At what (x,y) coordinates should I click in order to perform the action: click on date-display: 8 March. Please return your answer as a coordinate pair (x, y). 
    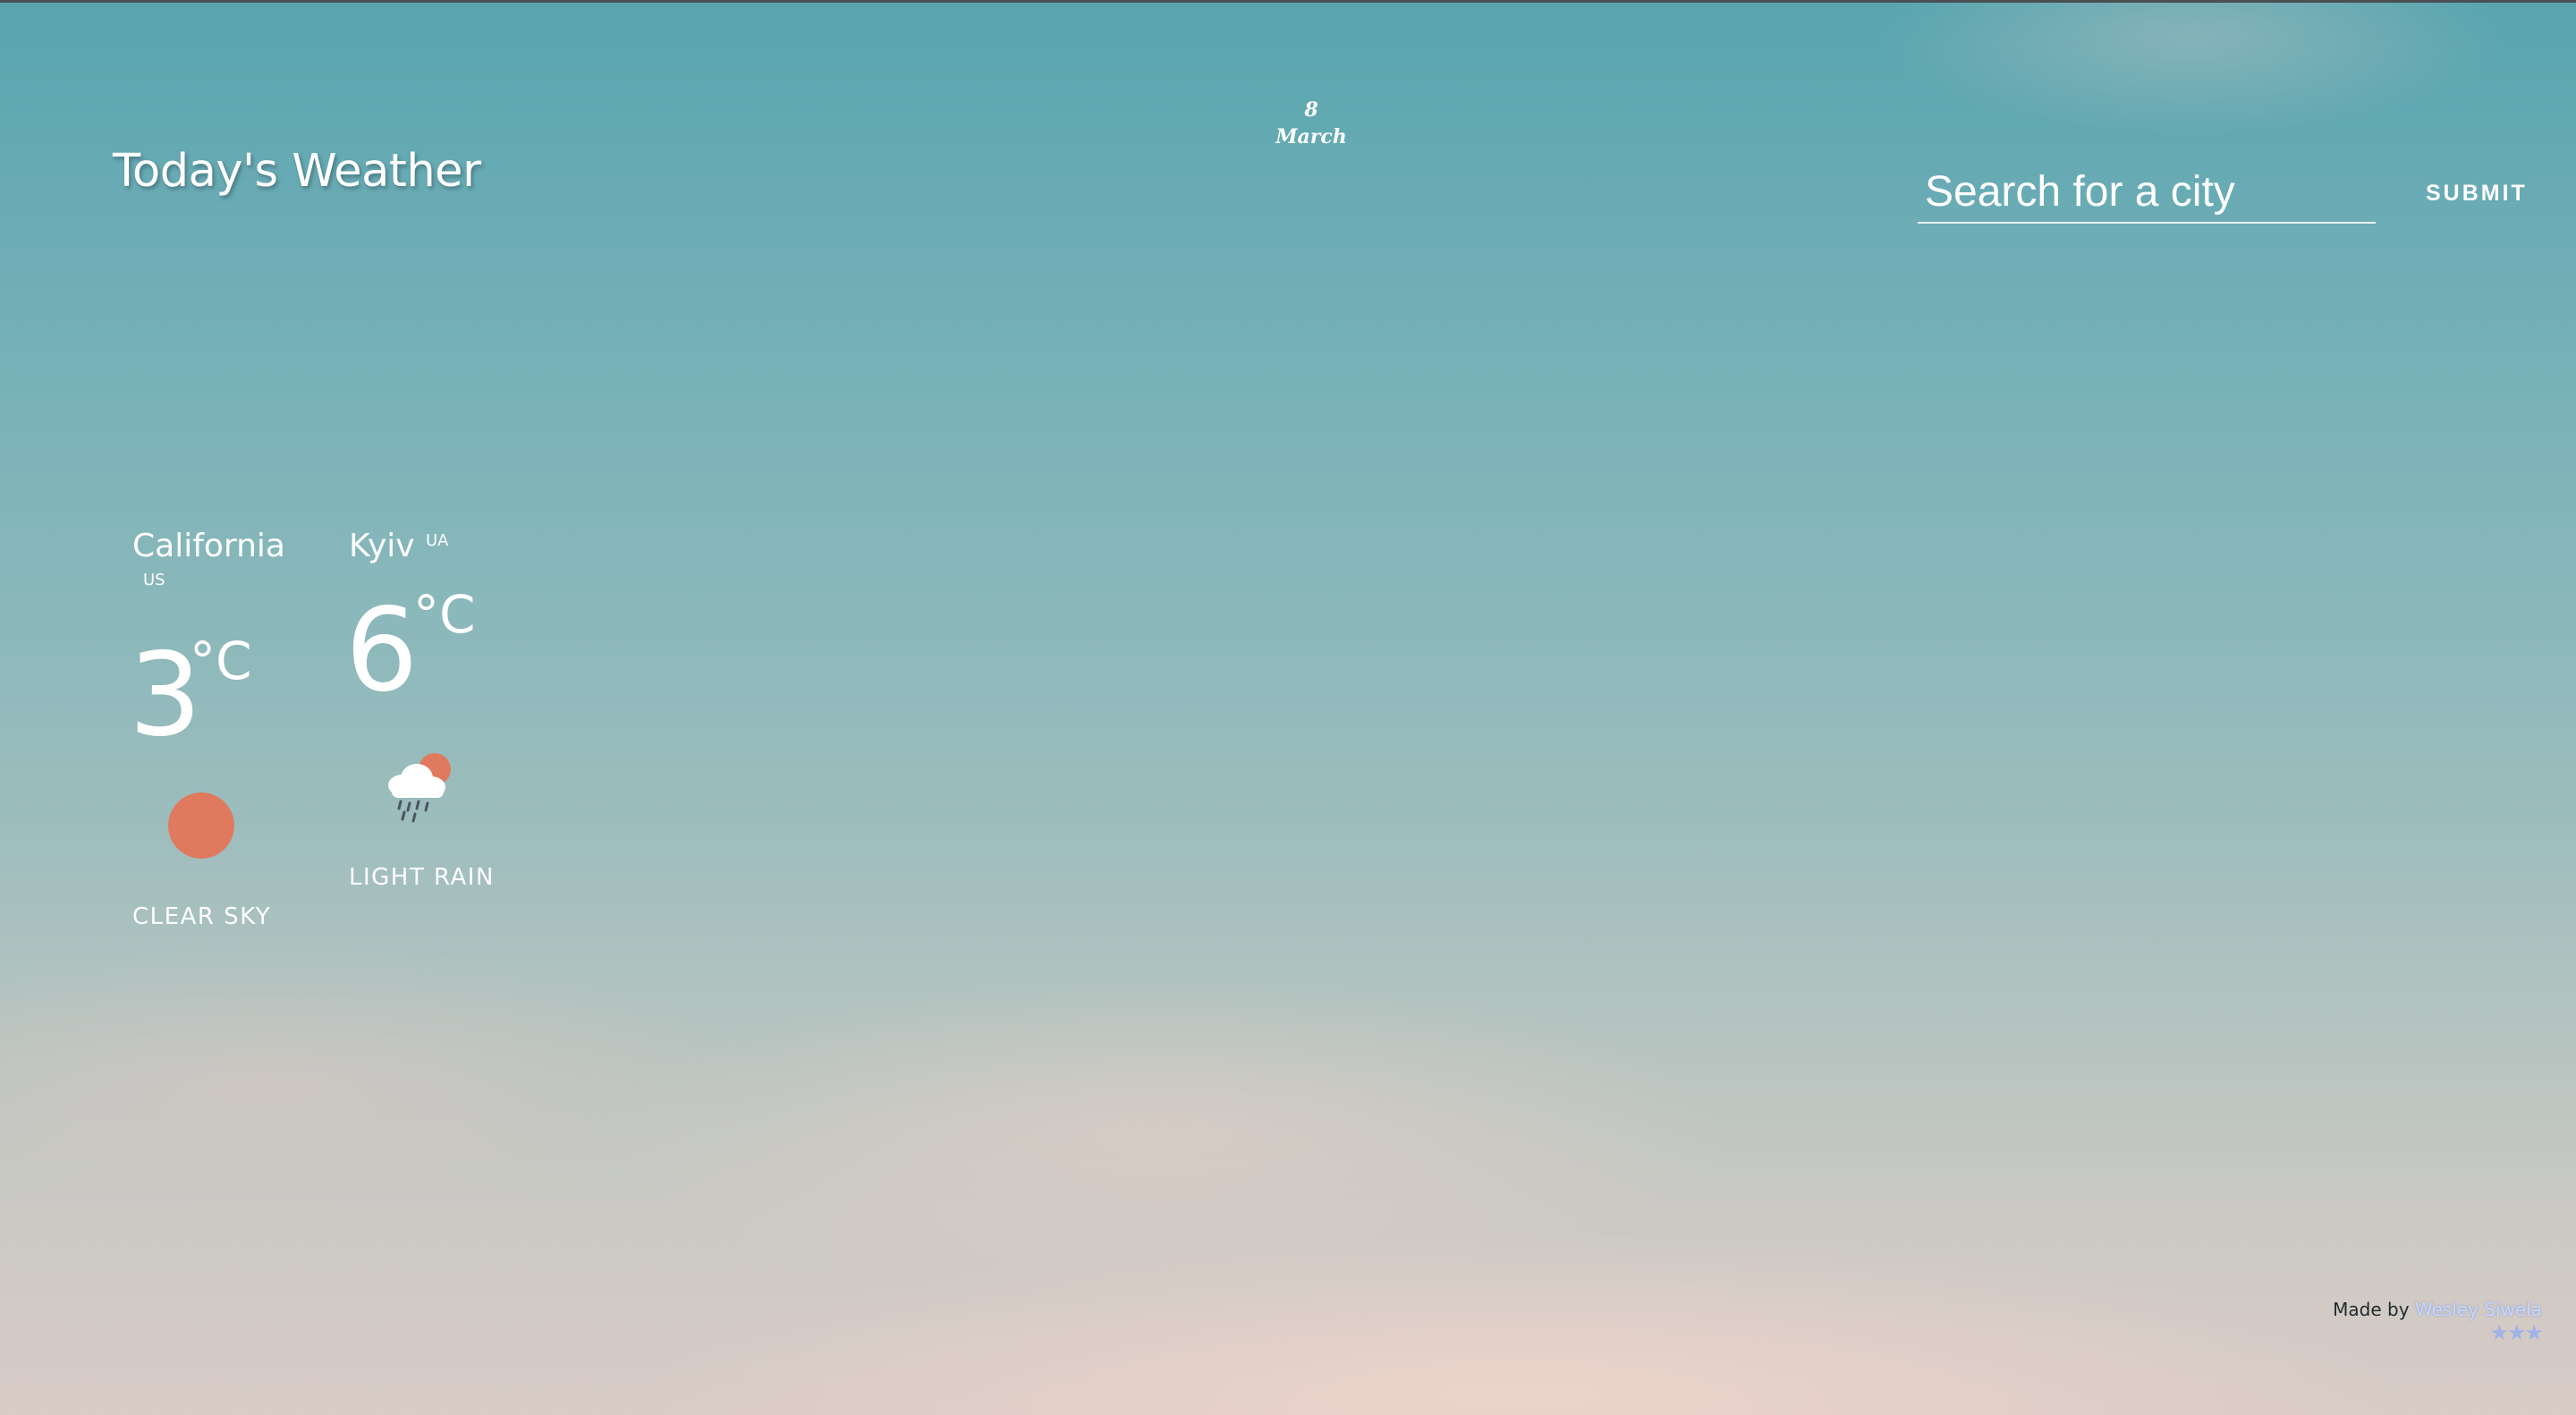
    Looking at the image, I should click on (1311, 123).